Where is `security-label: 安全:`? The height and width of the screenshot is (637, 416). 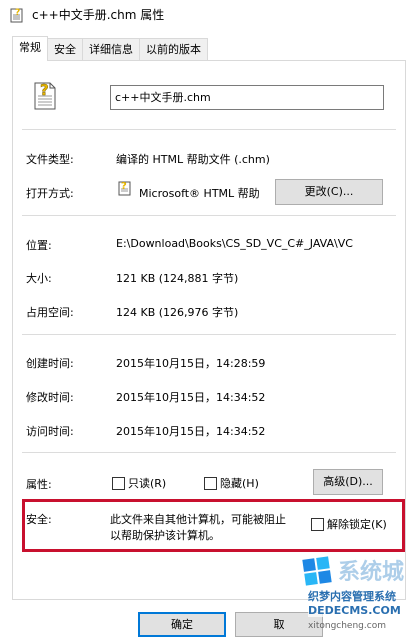 security-label: 安全: is located at coordinates (39, 519).